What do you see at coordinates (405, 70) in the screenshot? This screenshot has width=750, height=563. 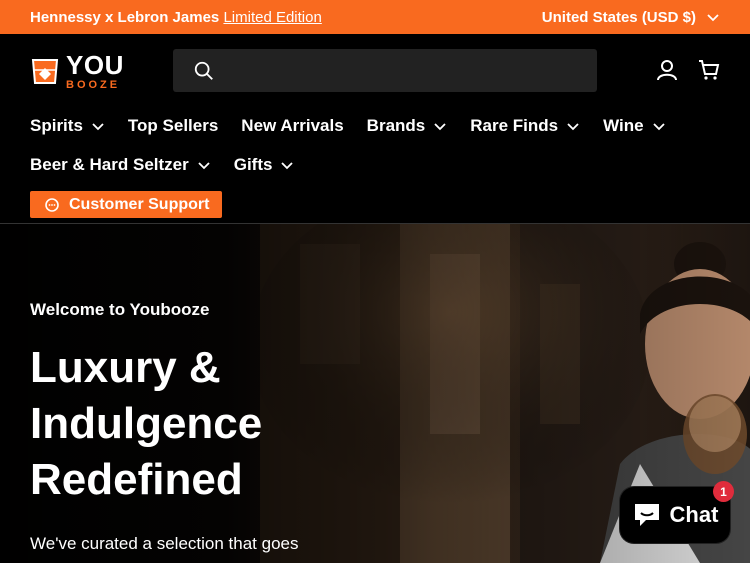 I see `search-input` at bounding box center [405, 70].